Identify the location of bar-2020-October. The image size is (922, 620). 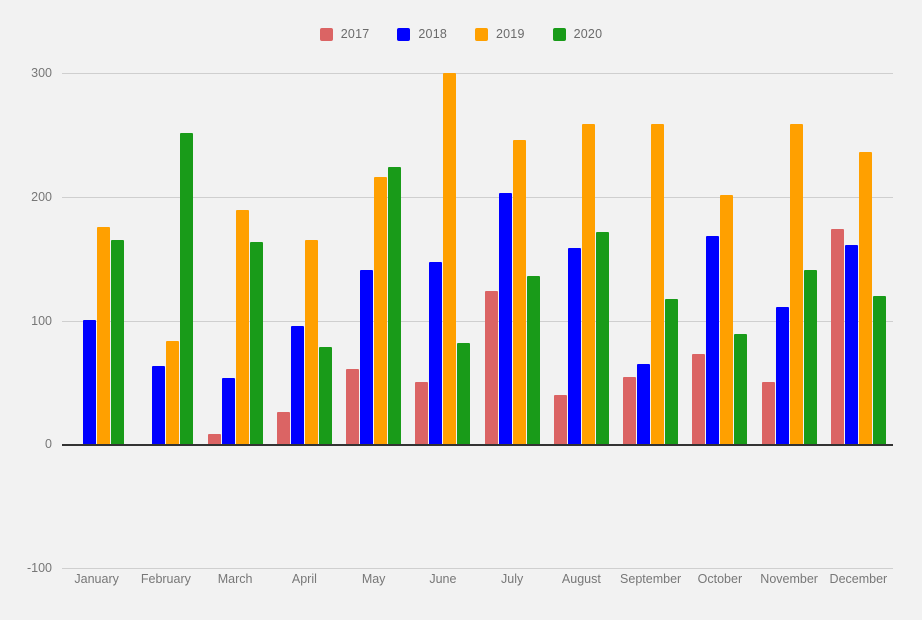
(741, 388).